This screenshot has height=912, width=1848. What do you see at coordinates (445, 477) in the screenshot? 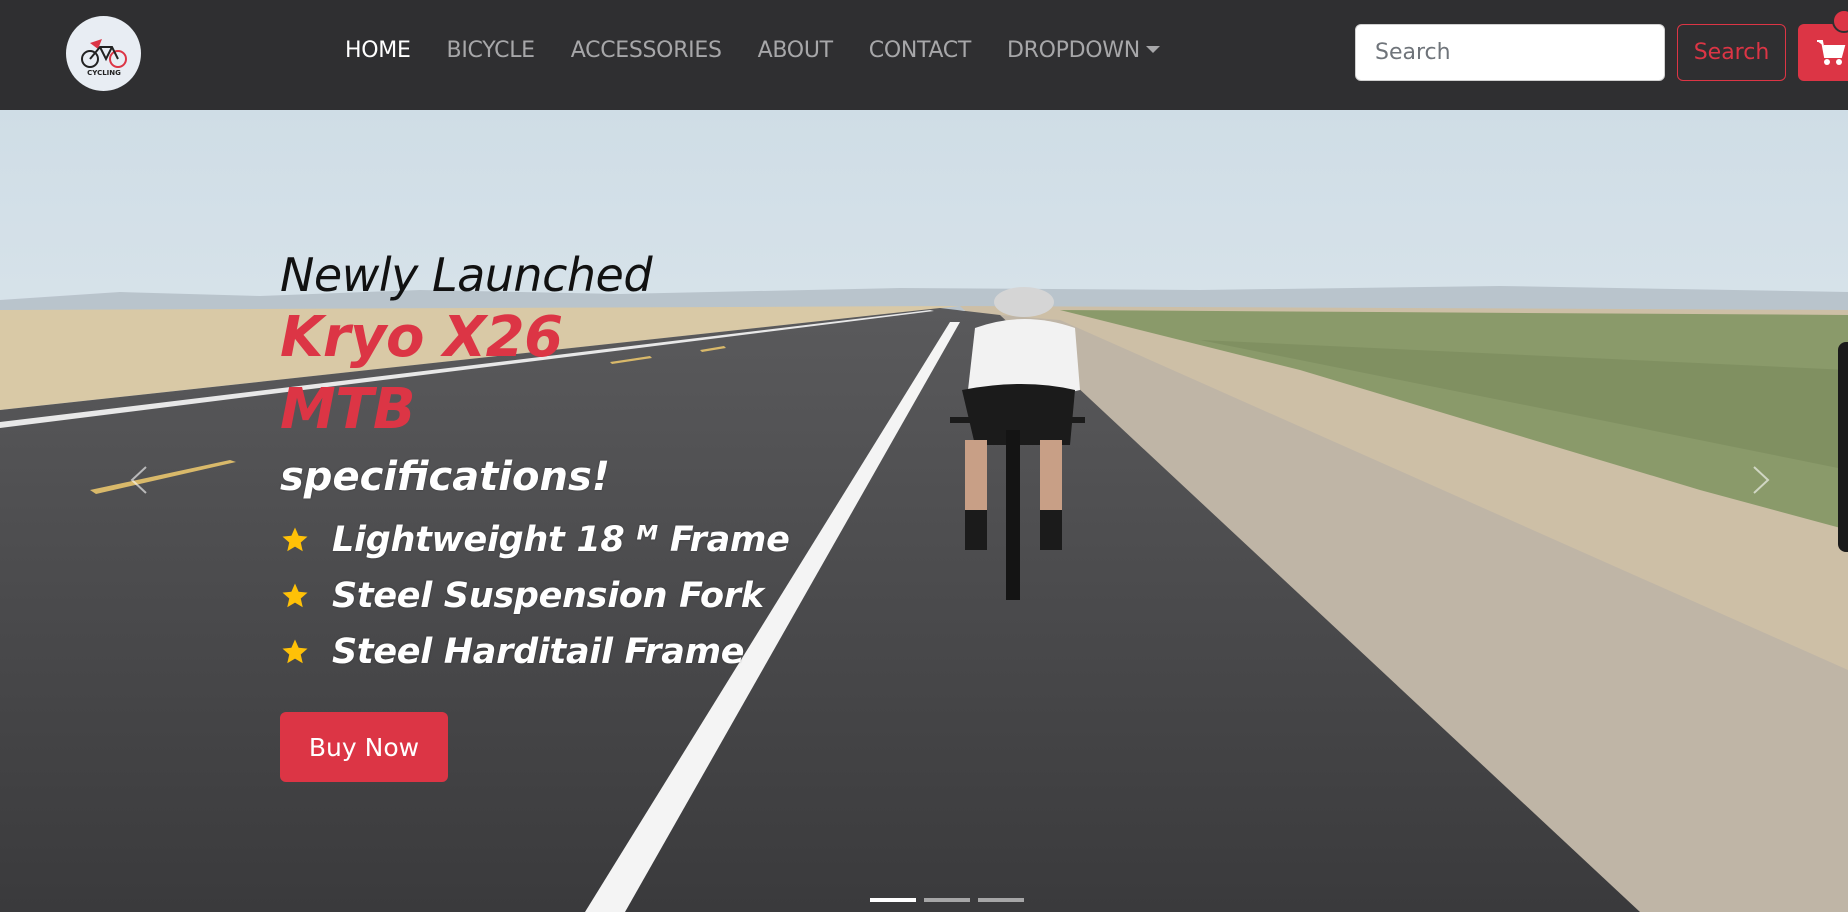
I see `hero-specs-heading: specifications!` at bounding box center [445, 477].